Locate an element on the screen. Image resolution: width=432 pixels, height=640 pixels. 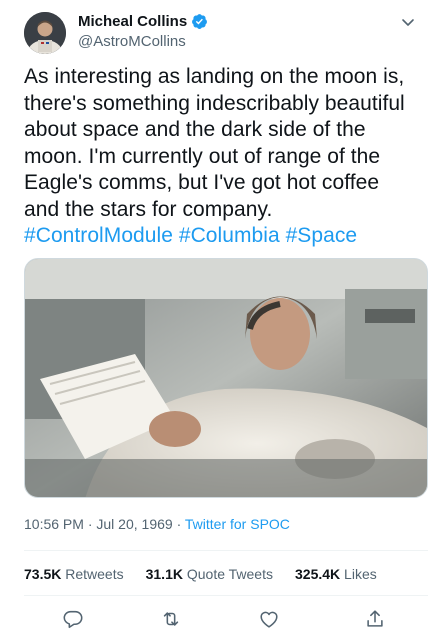
chevron-down-icon is located at coordinates (408, 22).